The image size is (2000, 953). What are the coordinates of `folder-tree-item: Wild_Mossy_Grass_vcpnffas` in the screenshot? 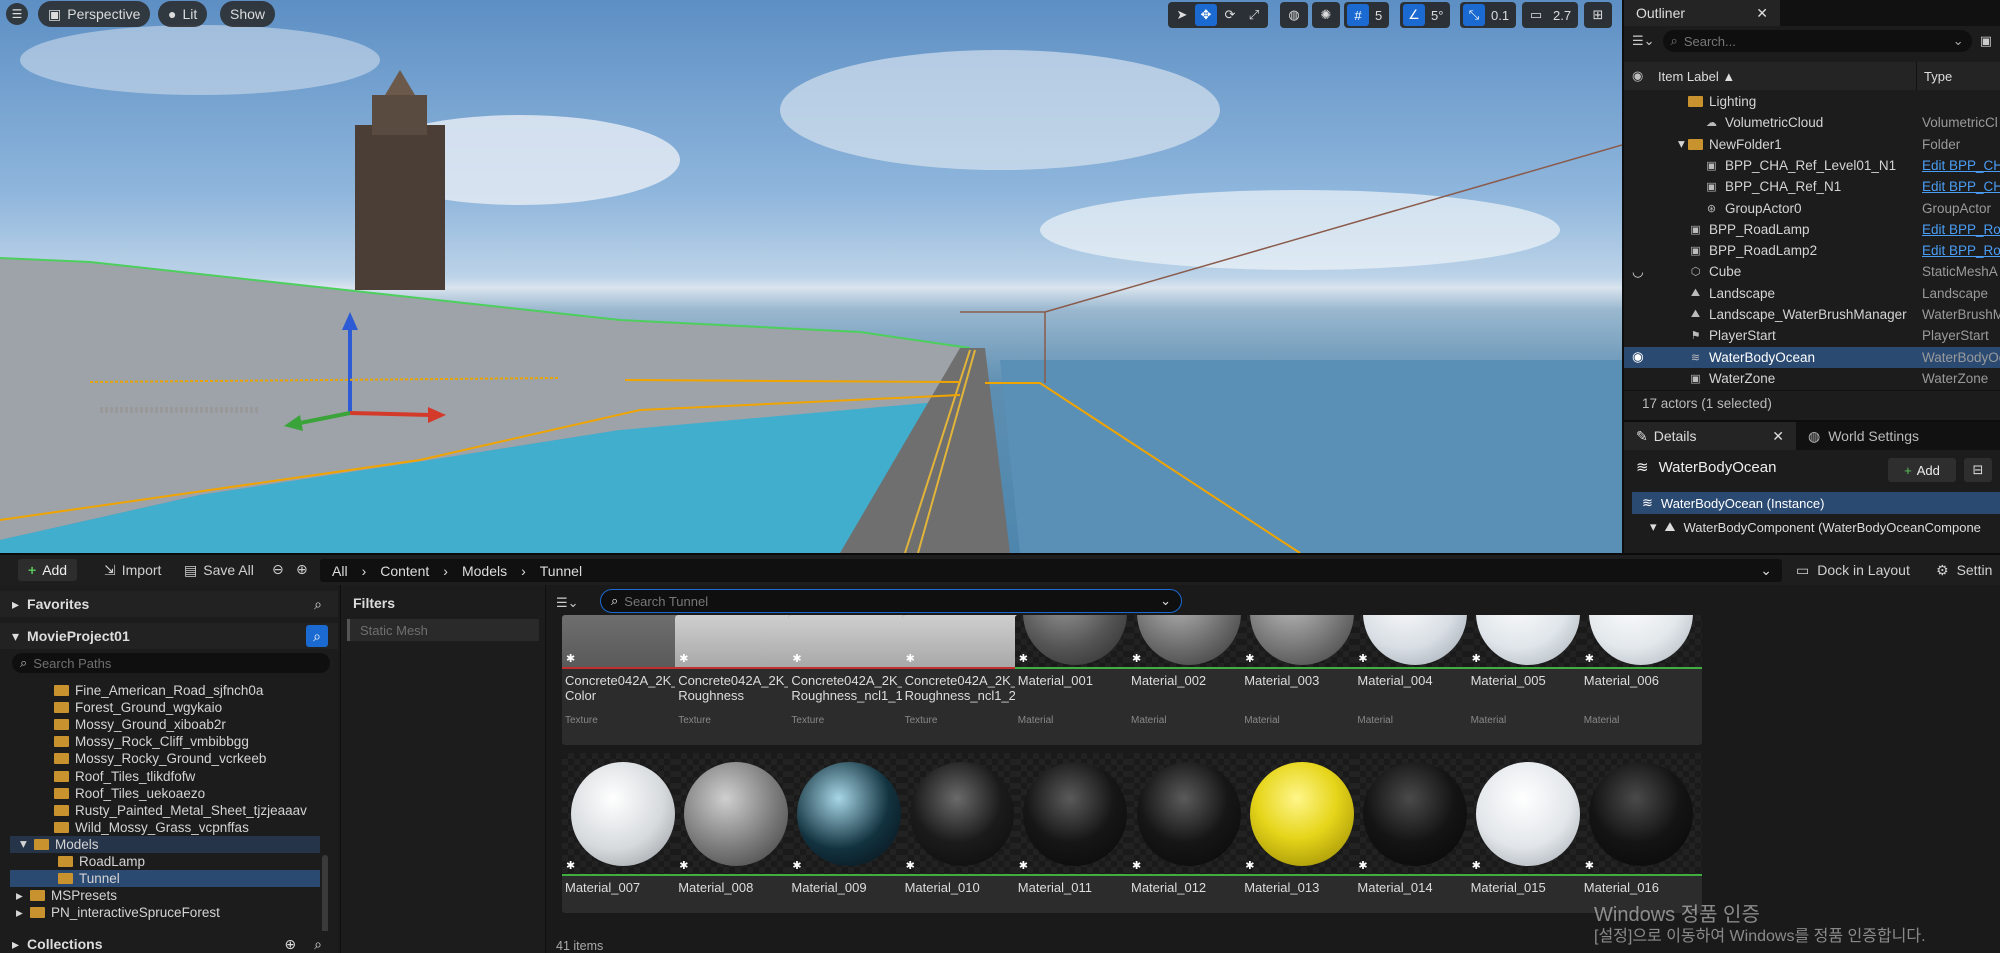 It's located at (165, 827).